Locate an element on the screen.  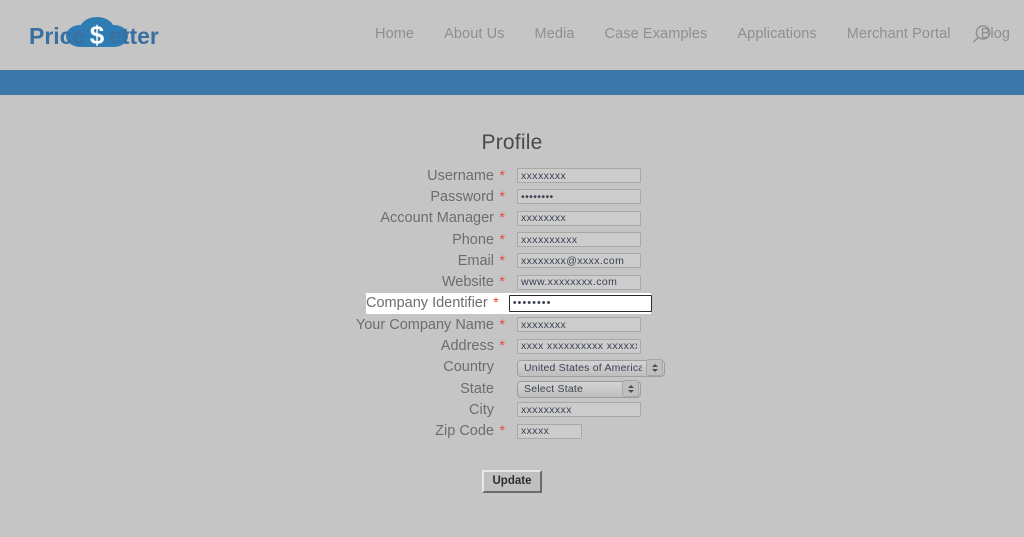
logo-text-price: Price is located at coordinates (57, 36).